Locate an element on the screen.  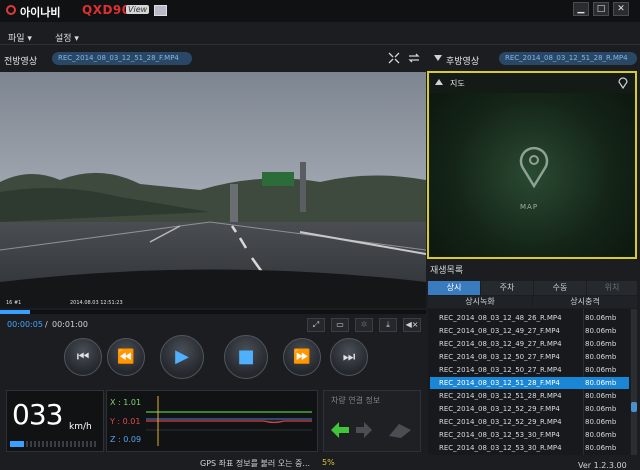
g-sensor-x: X : 1.01 is located at coordinates (126, 402).